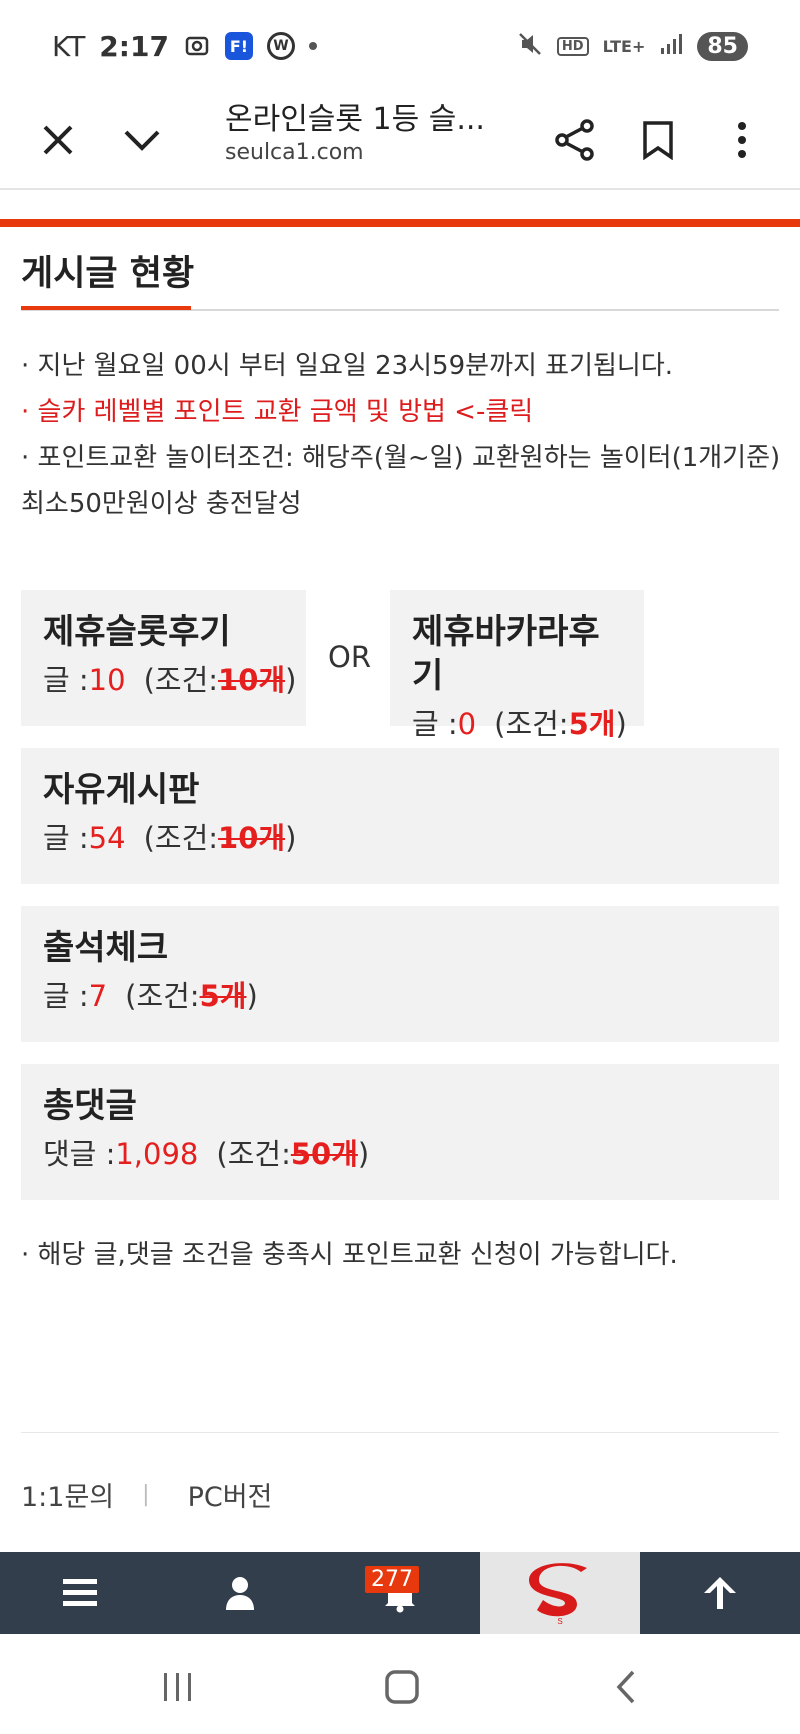 Image resolution: width=800 pixels, height=1734 pixels. What do you see at coordinates (560, 1593) in the screenshot?
I see `site-logo: S` at bounding box center [560, 1593].